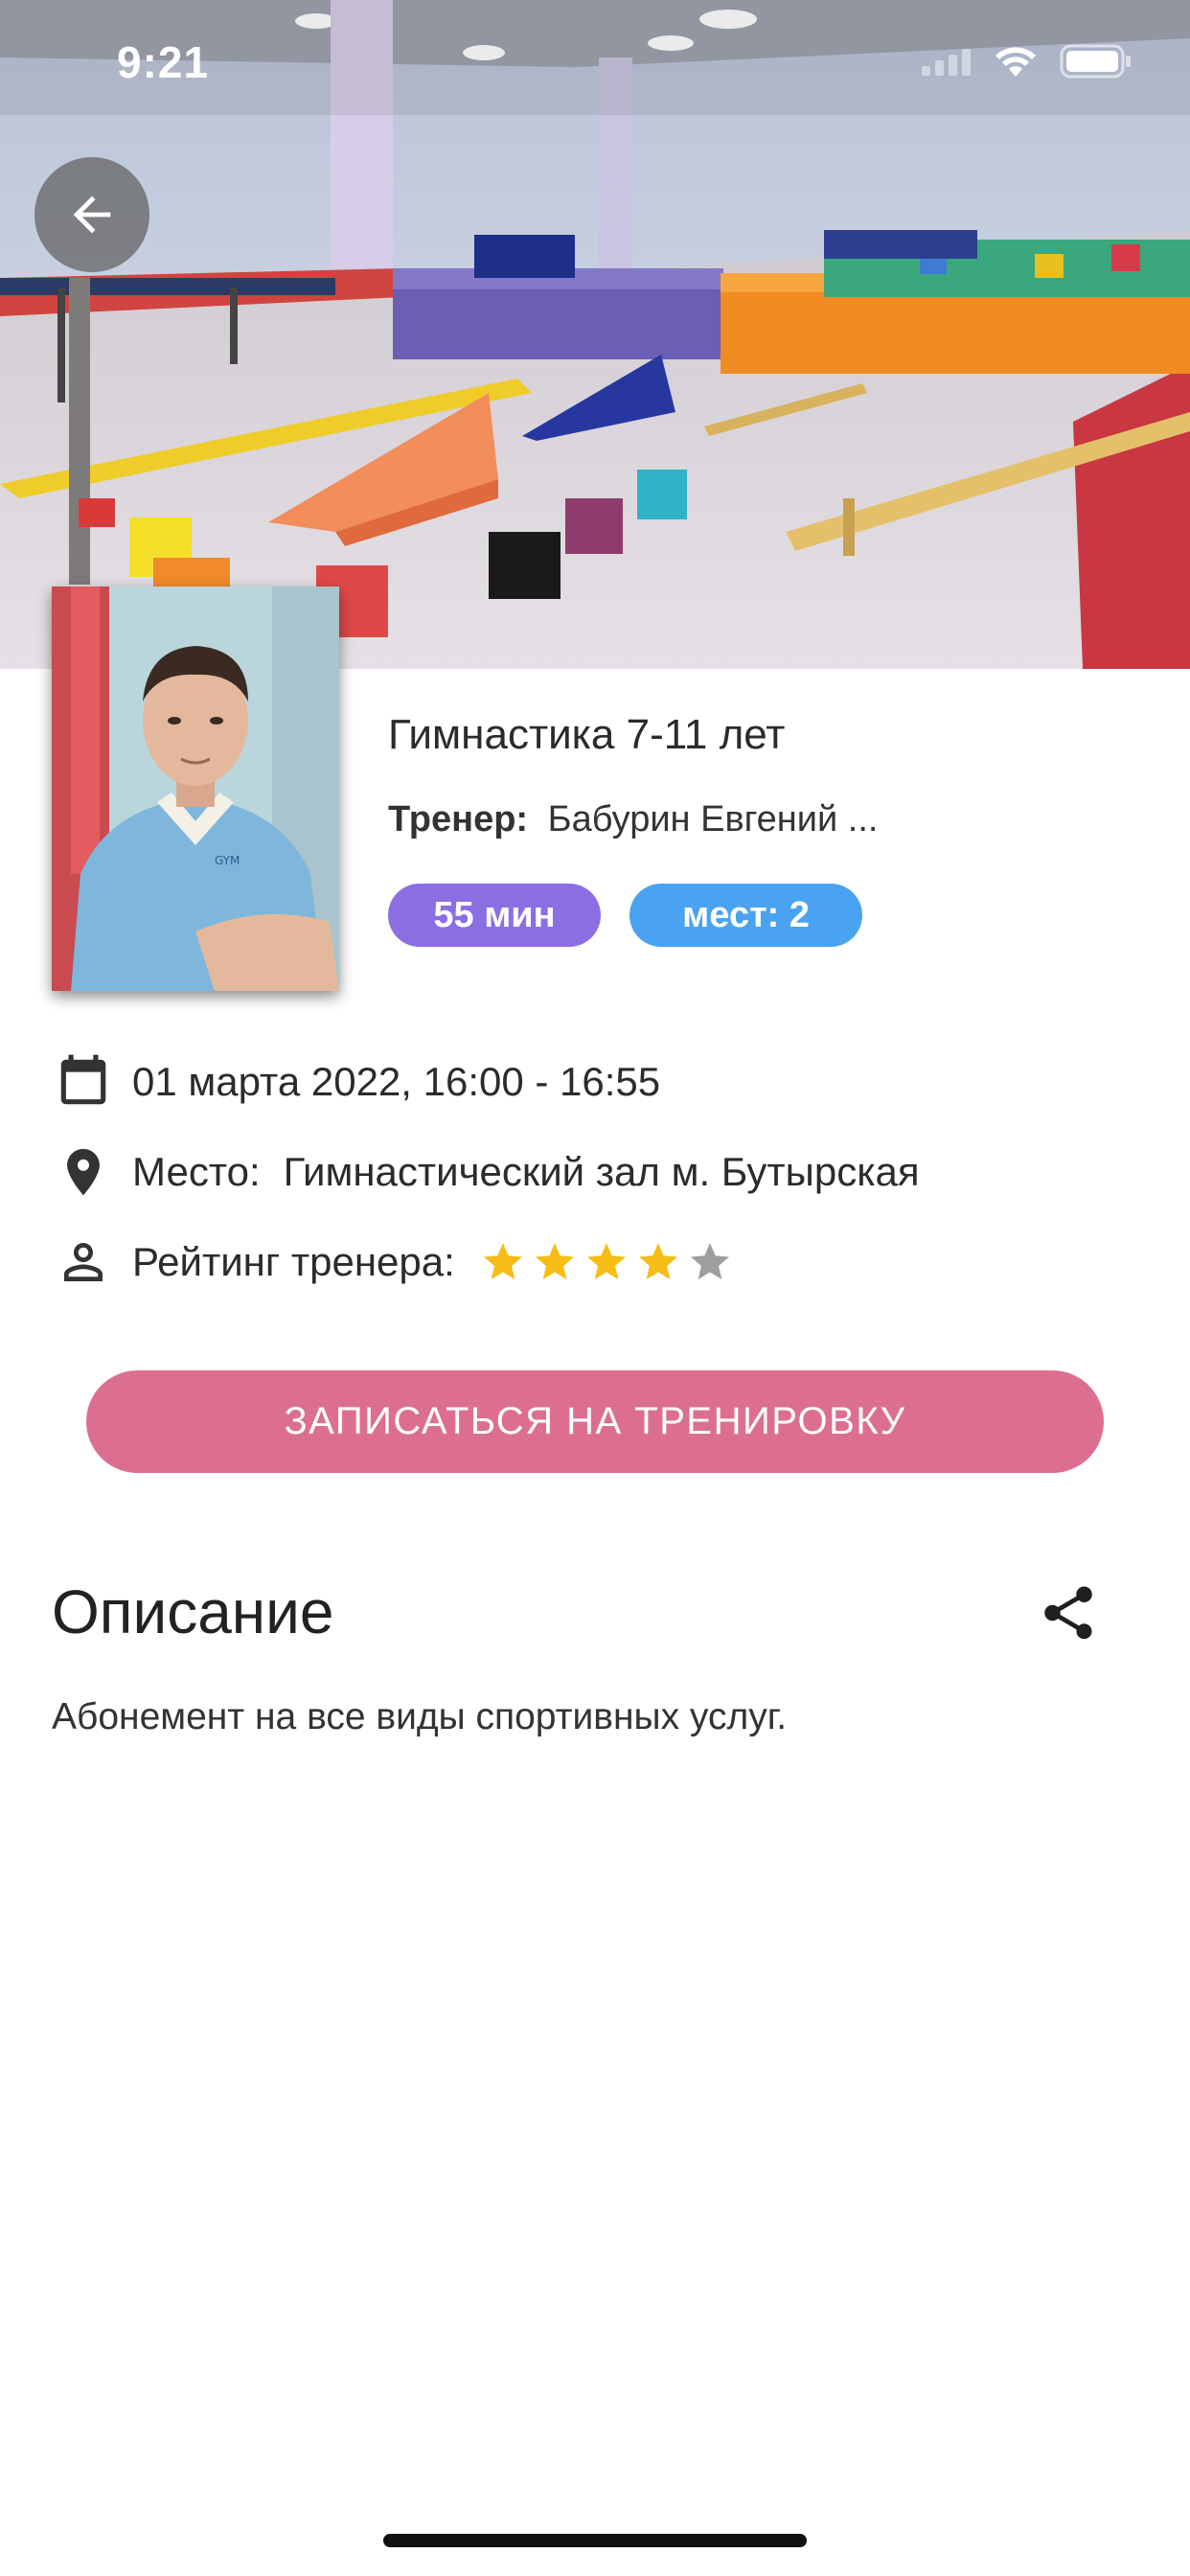  I want to click on status-bar: 9:21, so click(595, 64).